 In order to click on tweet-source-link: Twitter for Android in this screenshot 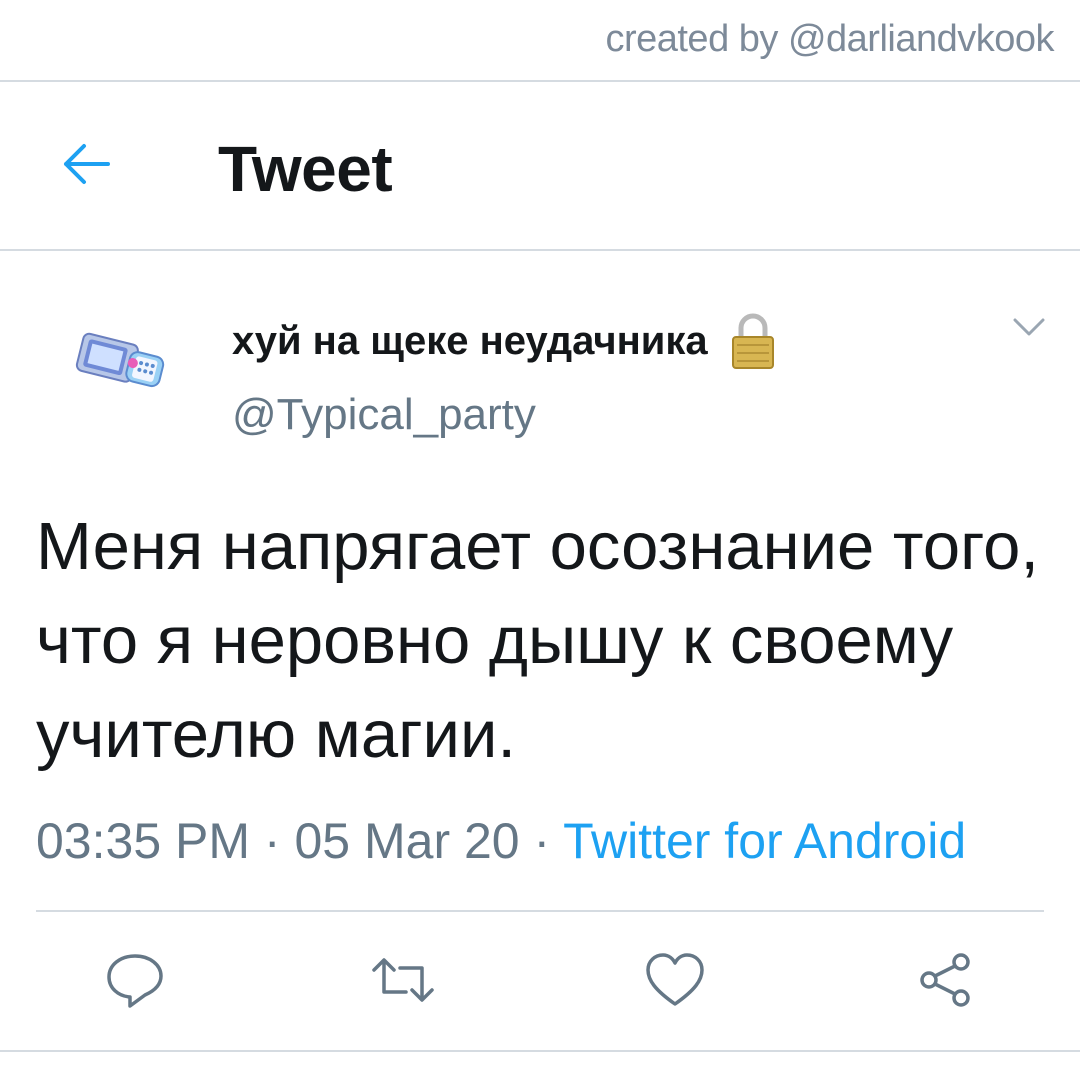, I will do `click(764, 841)`.